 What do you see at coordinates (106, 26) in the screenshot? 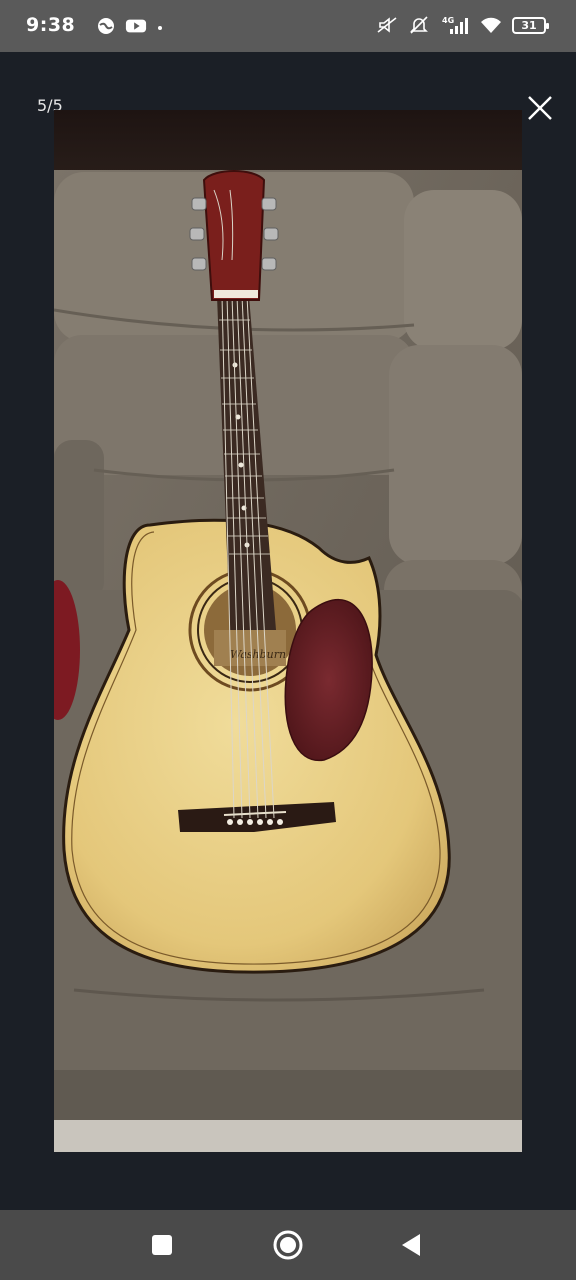
I see `browser-icon` at bounding box center [106, 26].